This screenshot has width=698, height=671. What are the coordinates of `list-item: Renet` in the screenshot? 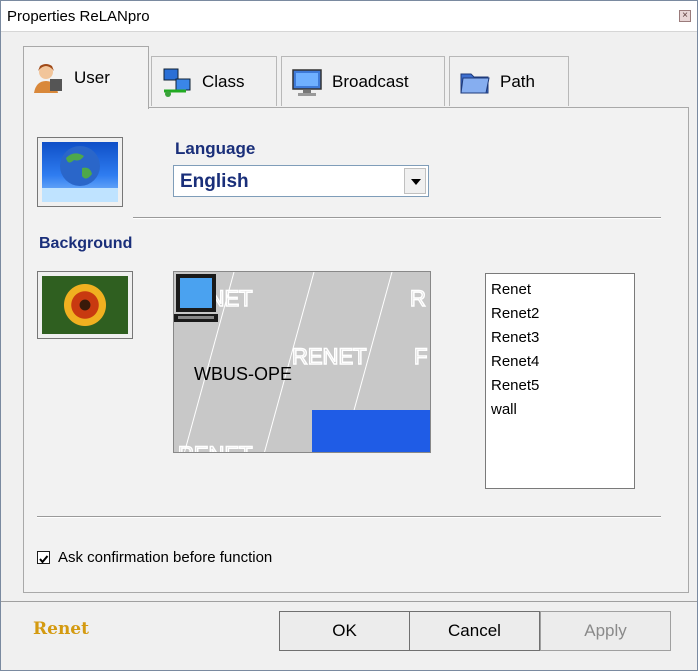 It's located at (560, 290).